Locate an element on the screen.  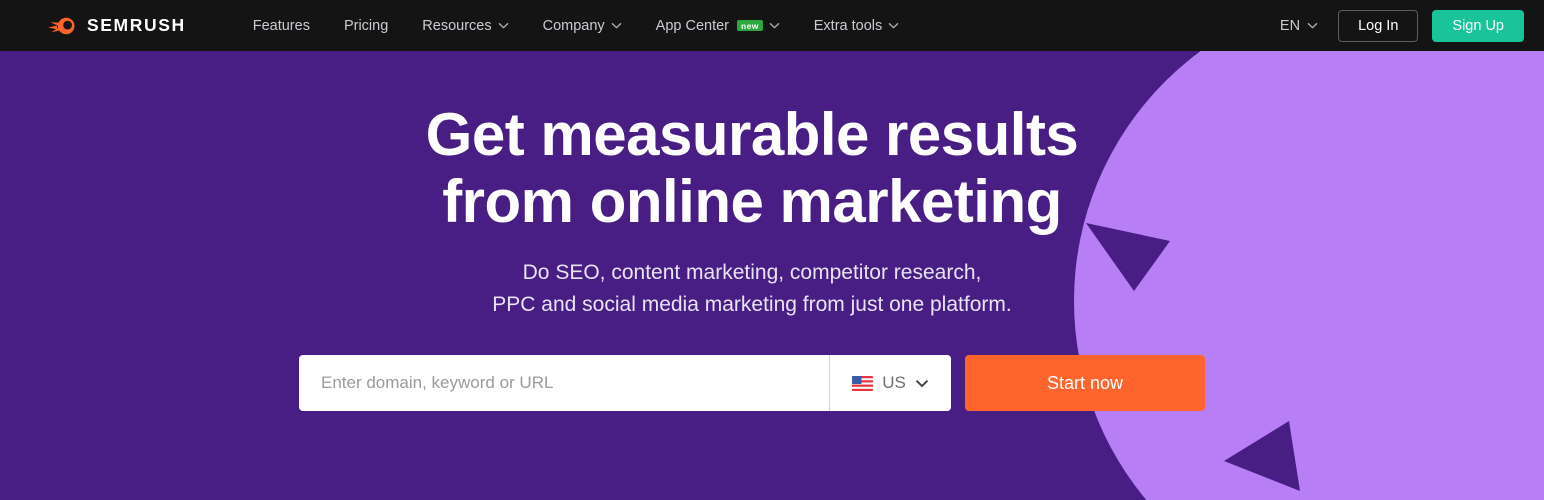
nav-label: App Center is located at coordinates (692, 25).